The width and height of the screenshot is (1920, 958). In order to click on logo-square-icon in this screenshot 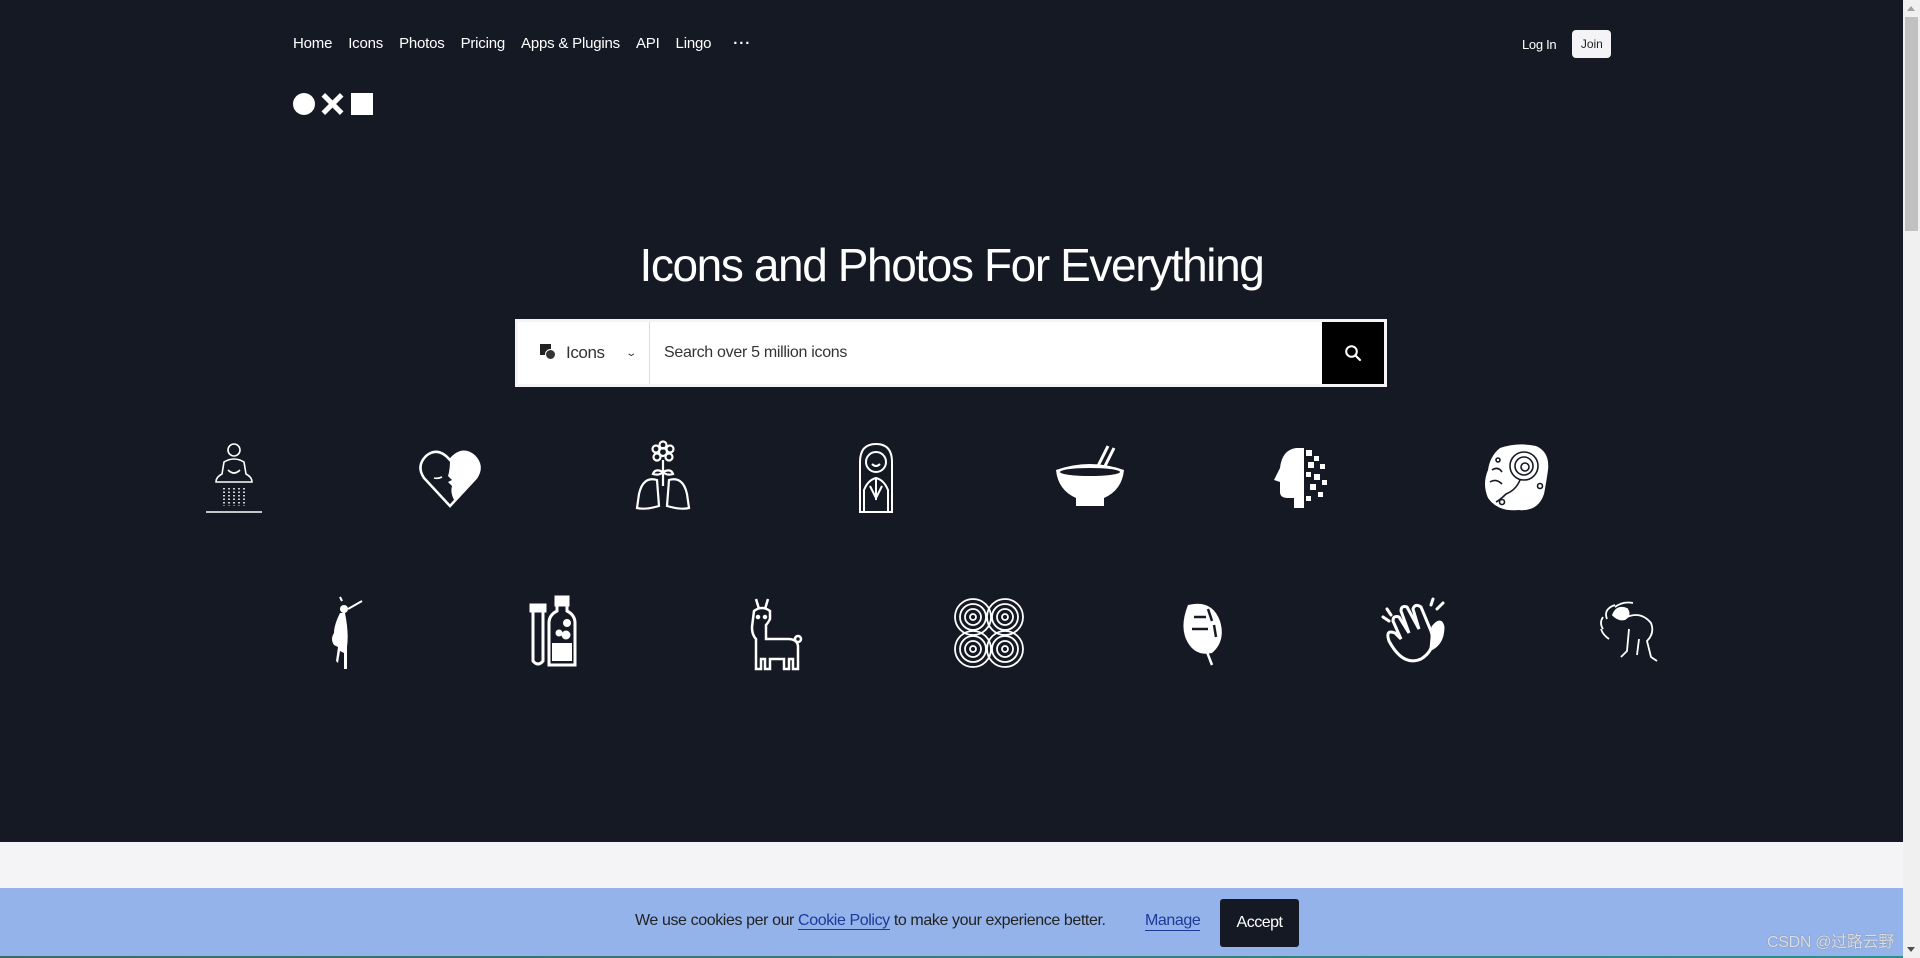, I will do `click(362, 104)`.